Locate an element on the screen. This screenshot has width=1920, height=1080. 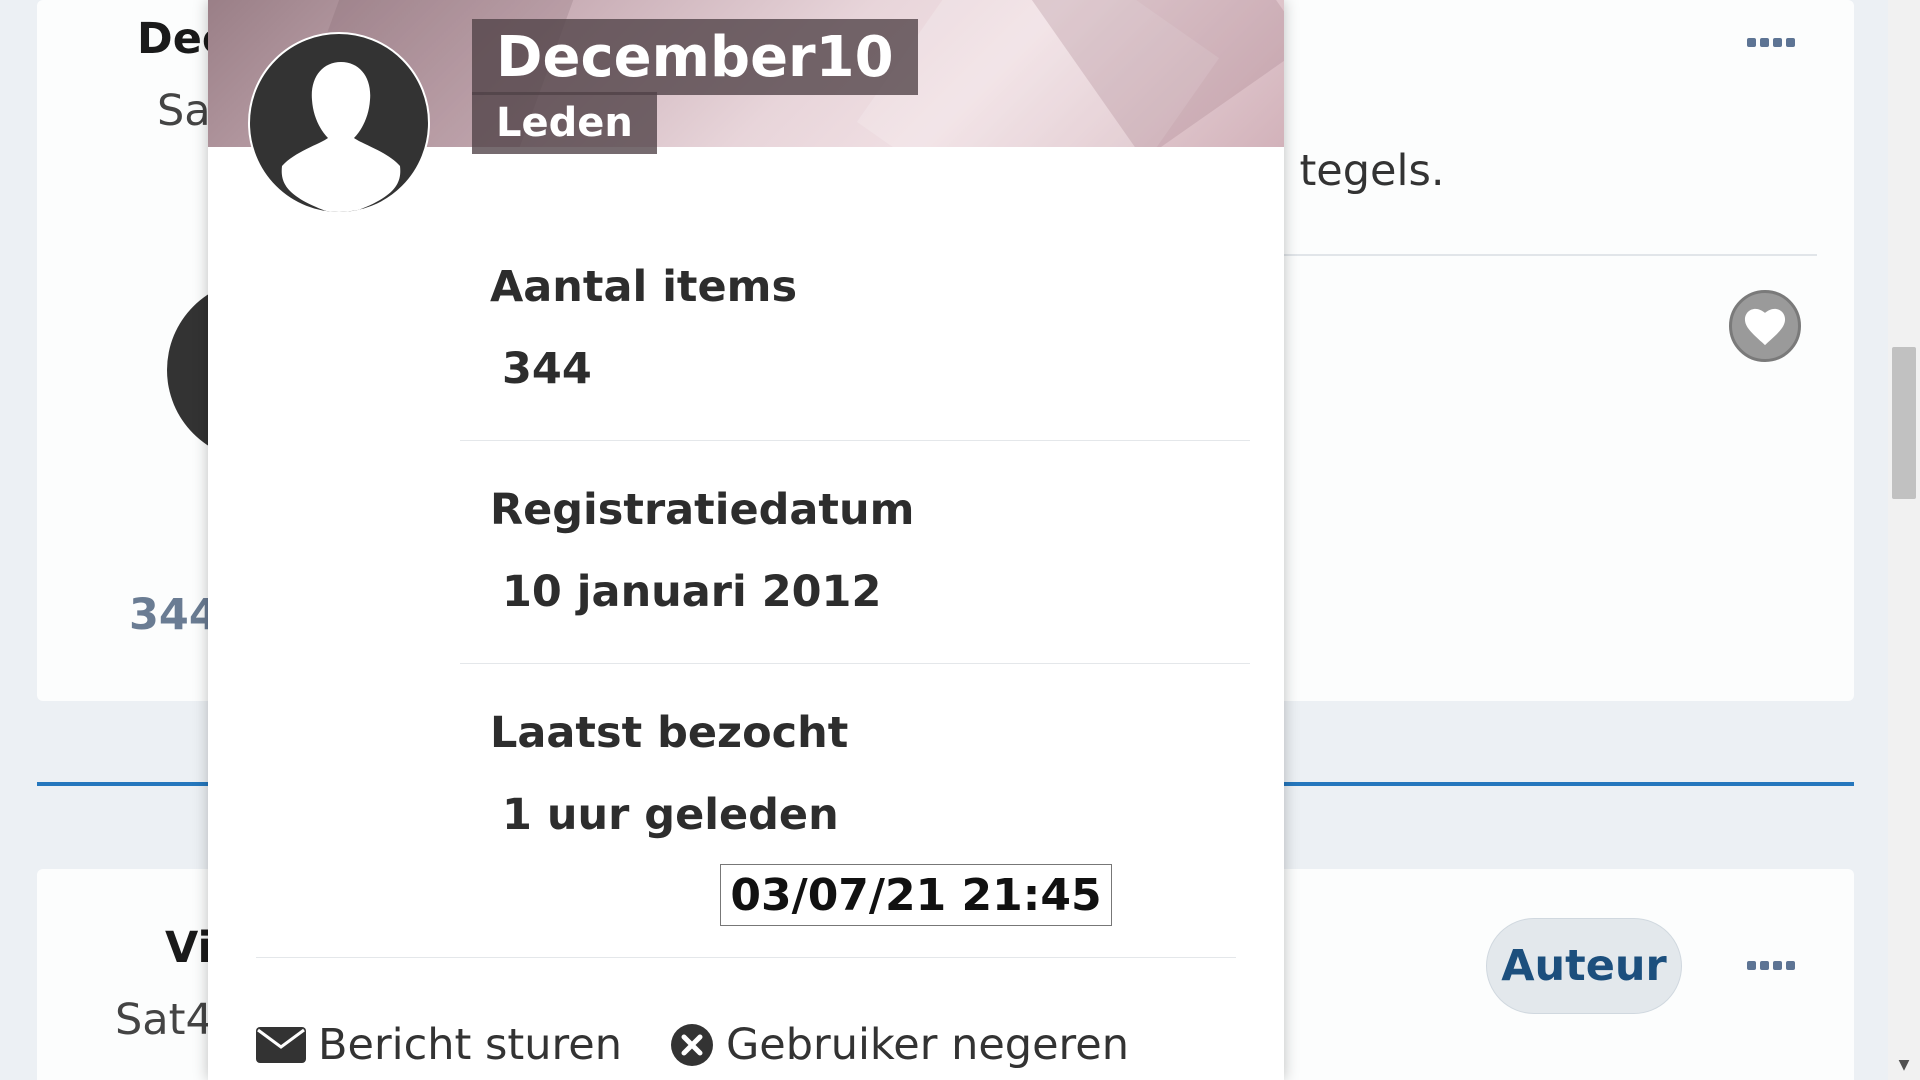
author-badge: Auteur is located at coordinates (1584, 966).